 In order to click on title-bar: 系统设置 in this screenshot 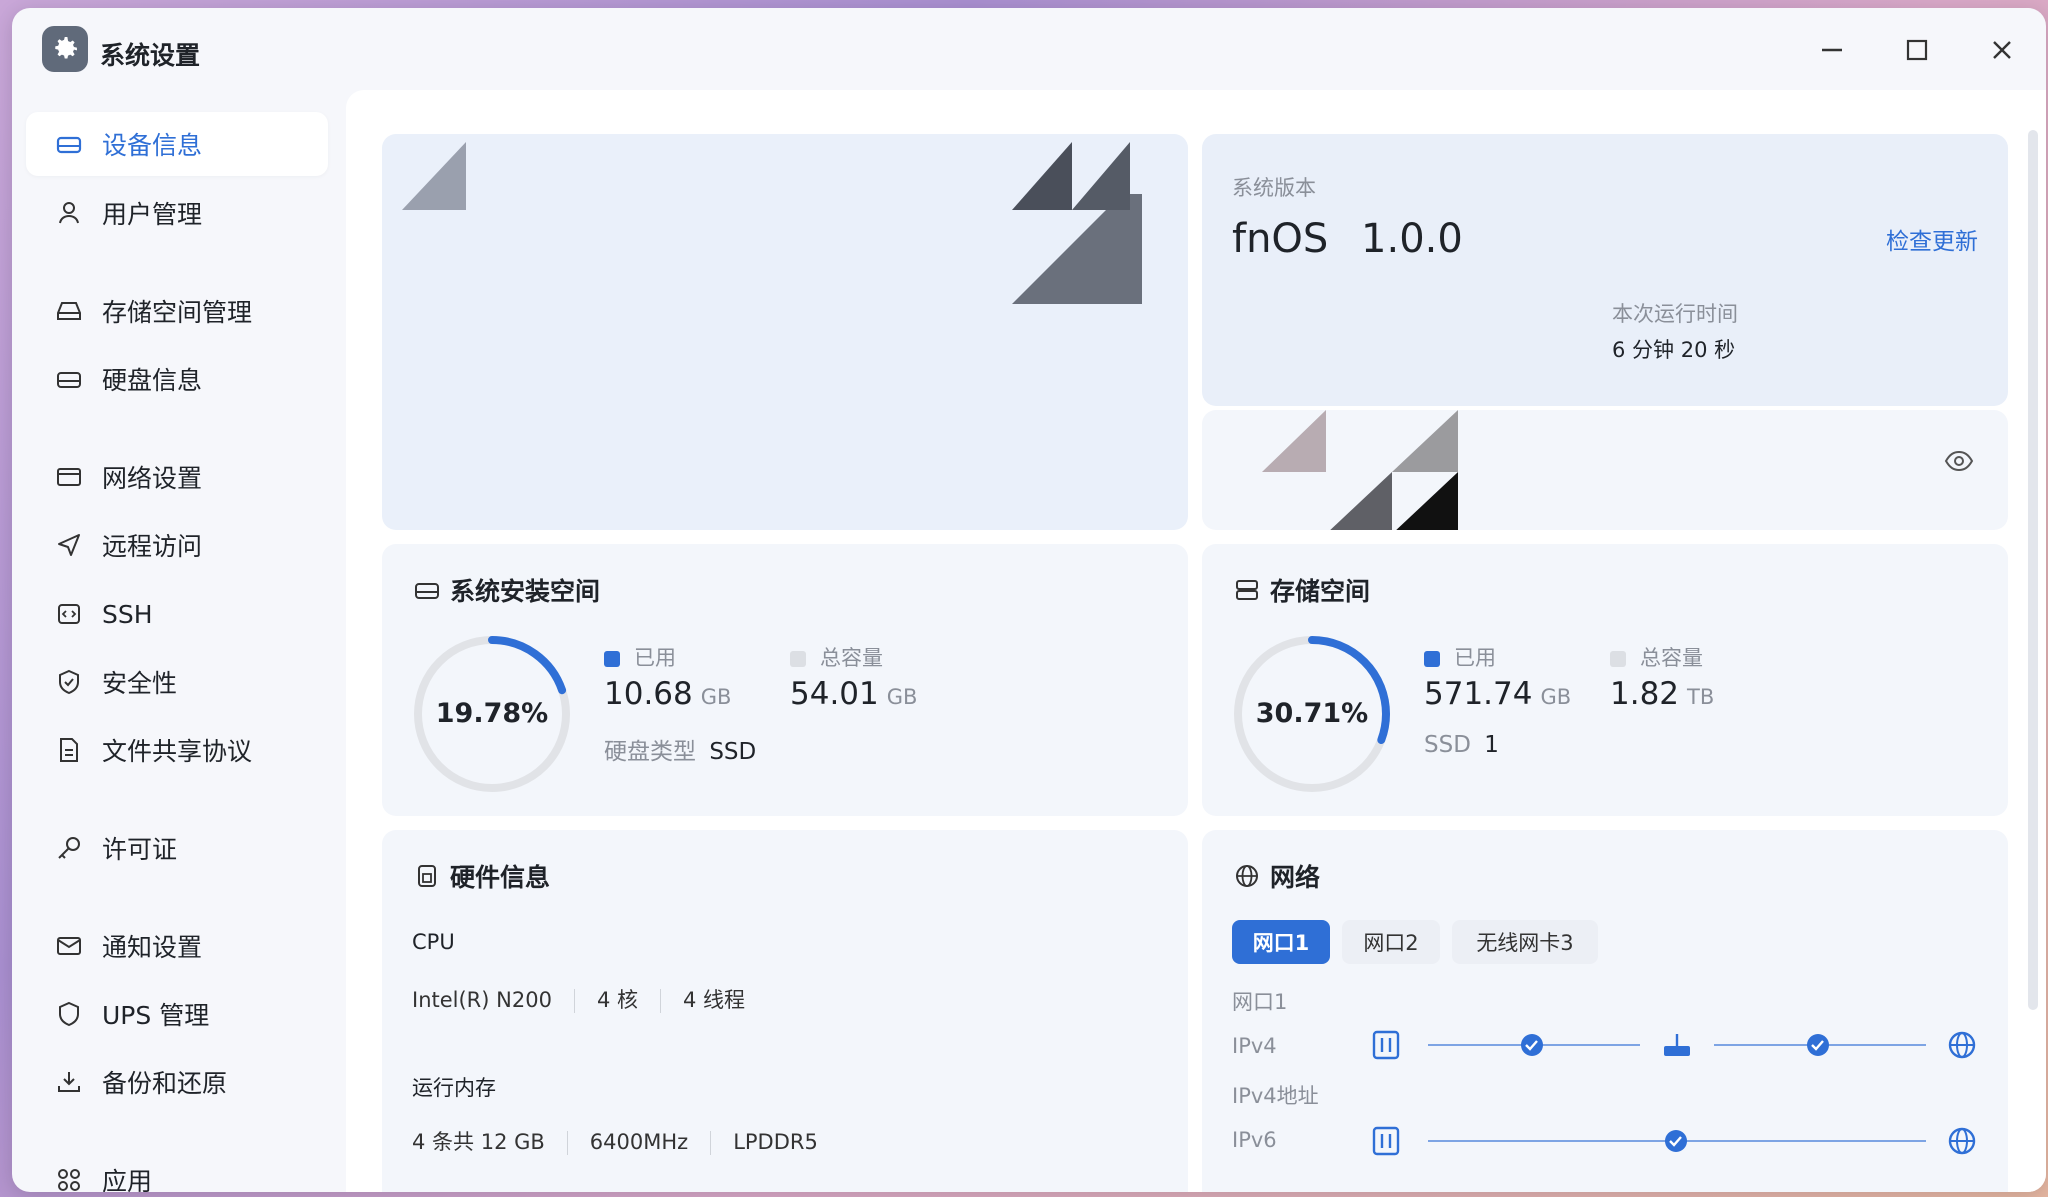, I will do `click(1029, 50)`.